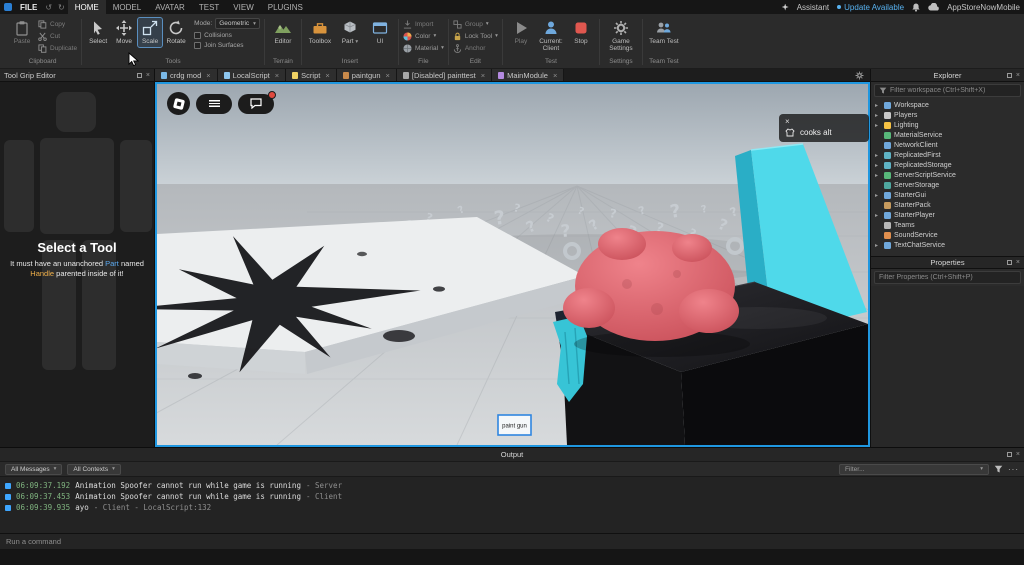 The image size is (1024, 565). What do you see at coordinates (947, 225) in the screenshot?
I see `explorer-item-teams: ▸Teams` at bounding box center [947, 225].